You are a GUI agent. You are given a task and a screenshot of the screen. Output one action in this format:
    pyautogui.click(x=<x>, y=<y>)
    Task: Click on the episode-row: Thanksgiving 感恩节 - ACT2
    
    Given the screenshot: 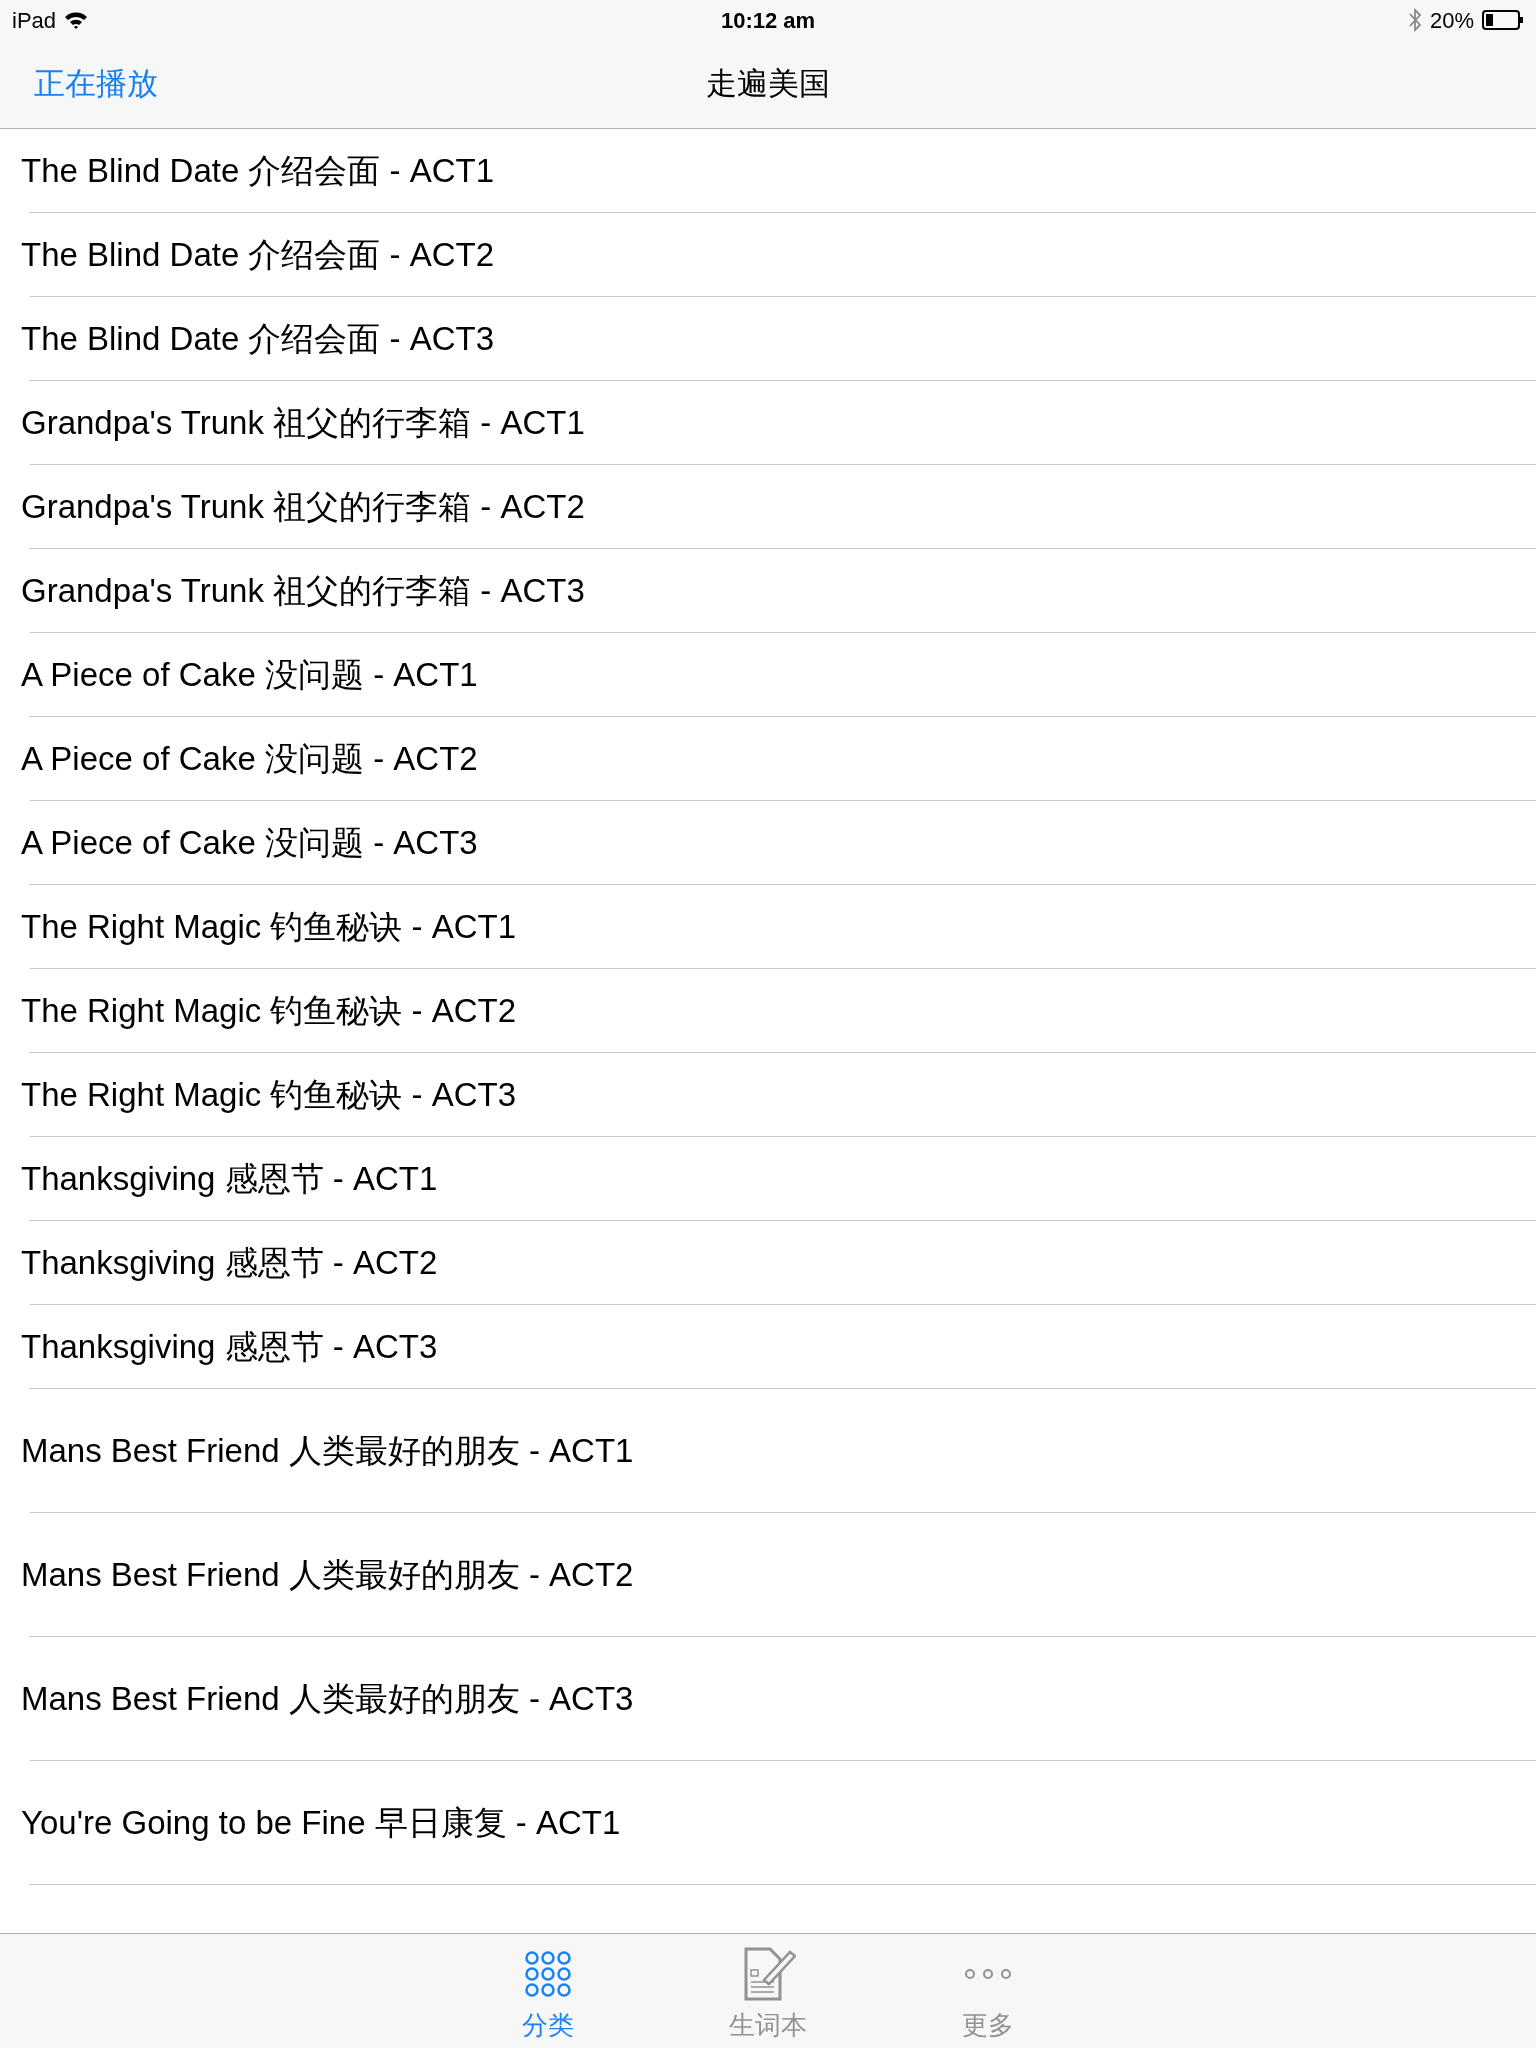 What is the action you would take?
    pyautogui.click(x=768, y=1262)
    